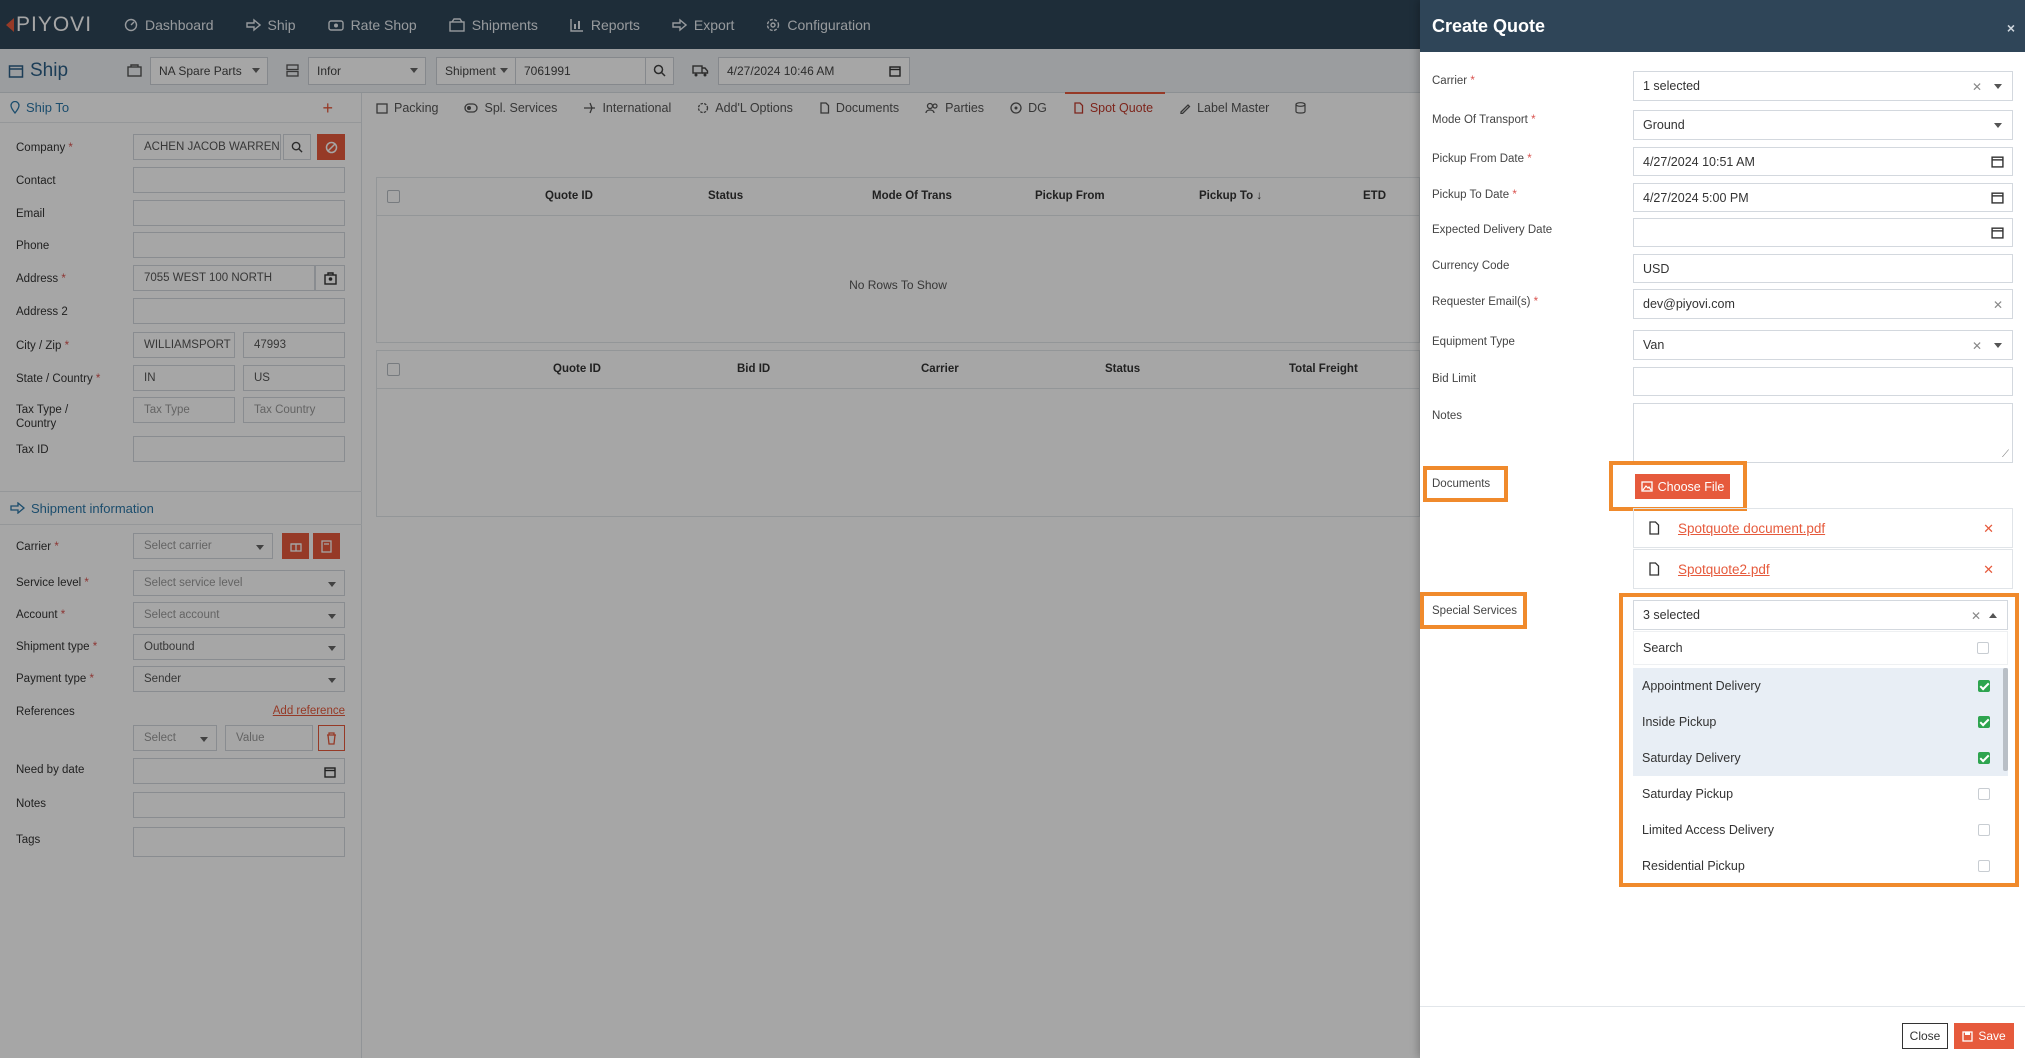 The height and width of the screenshot is (1058, 2025). What do you see at coordinates (239, 771) in the screenshot?
I see `need-by-date-input` at bounding box center [239, 771].